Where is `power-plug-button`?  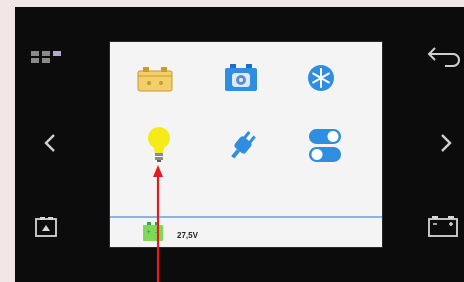 power-plug-button is located at coordinates (243, 147).